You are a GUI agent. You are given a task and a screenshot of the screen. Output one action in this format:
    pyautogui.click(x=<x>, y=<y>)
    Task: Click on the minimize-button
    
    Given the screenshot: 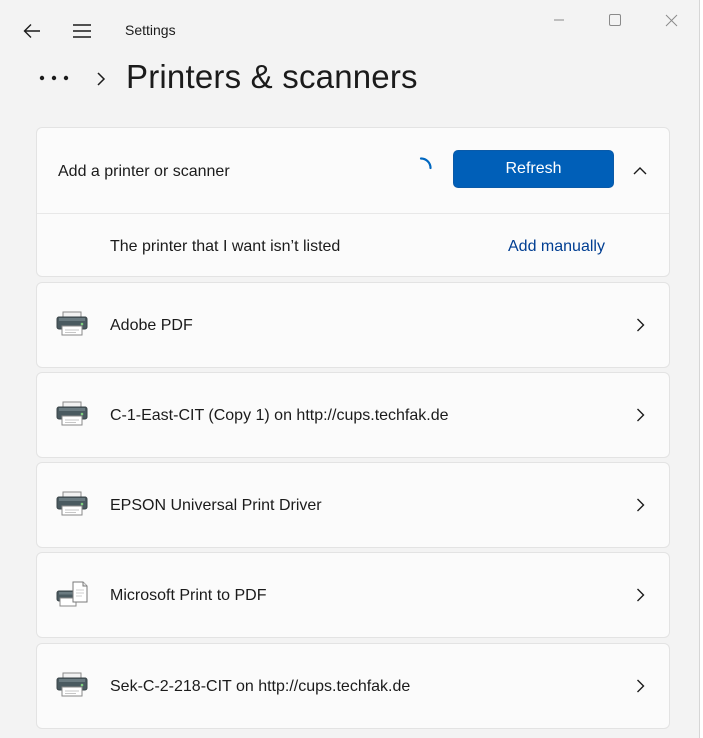 What is the action you would take?
    pyautogui.click(x=559, y=20)
    